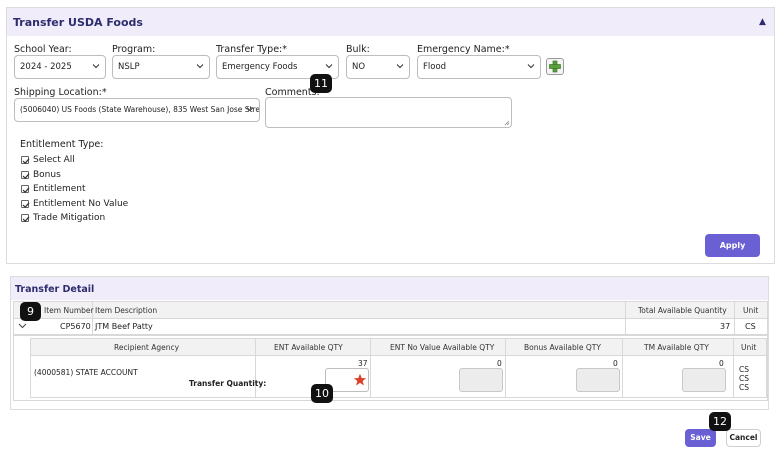  What do you see at coordinates (481, 380) in the screenshot?
I see `ent-no-value-transfer-input` at bounding box center [481, 380].